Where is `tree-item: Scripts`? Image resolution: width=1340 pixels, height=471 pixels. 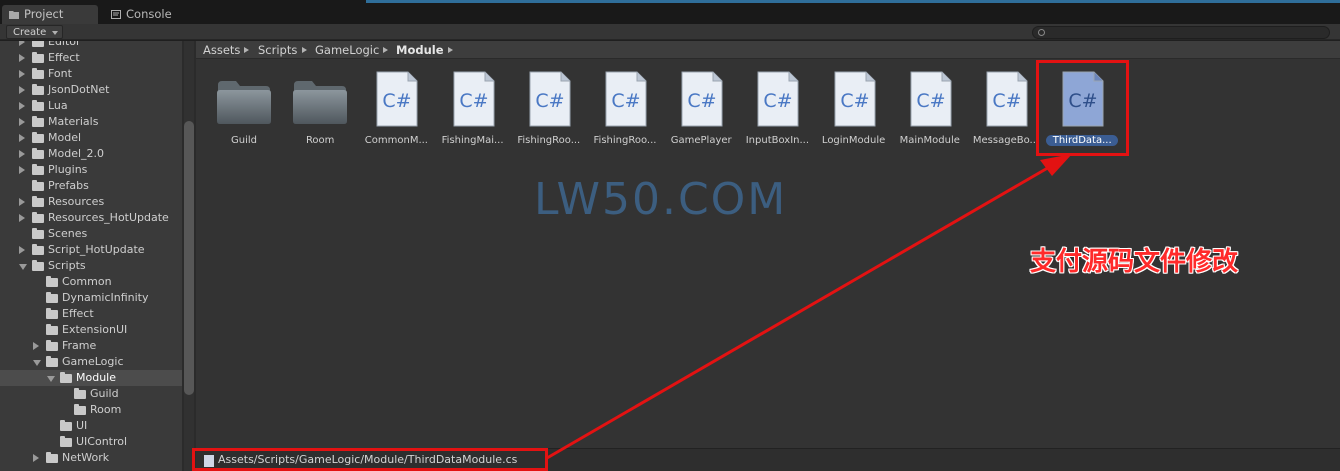 tree-item: Scripts is located at coordinates (91, 266).